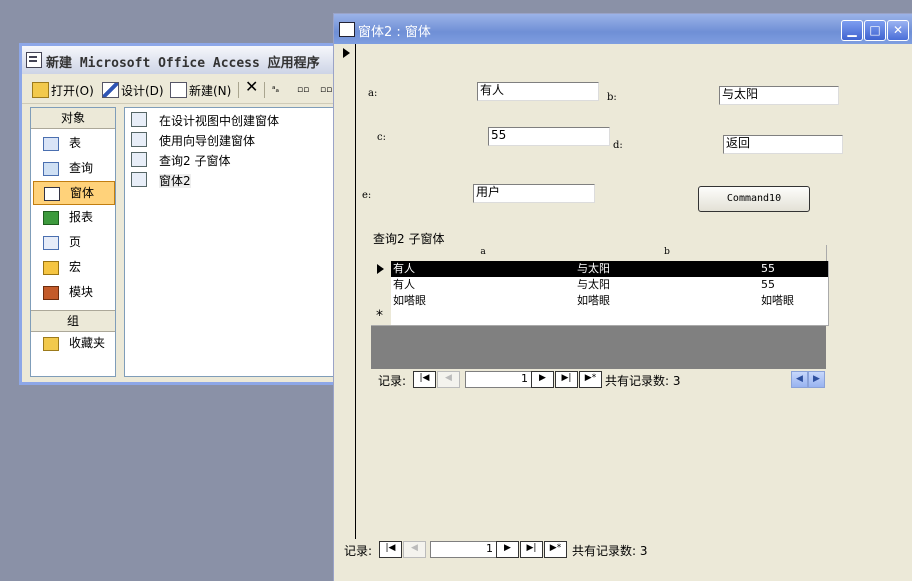  Describe the element at coordinates (275, 90) in the screenshot. I see `large-icons-view-icon: ᵃₐ` at that location.